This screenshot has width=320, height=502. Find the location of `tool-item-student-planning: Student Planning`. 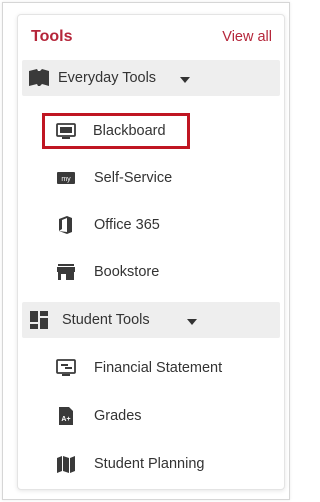

tool-item-student-planning: Student Planning is located at coordinates (159, 464).